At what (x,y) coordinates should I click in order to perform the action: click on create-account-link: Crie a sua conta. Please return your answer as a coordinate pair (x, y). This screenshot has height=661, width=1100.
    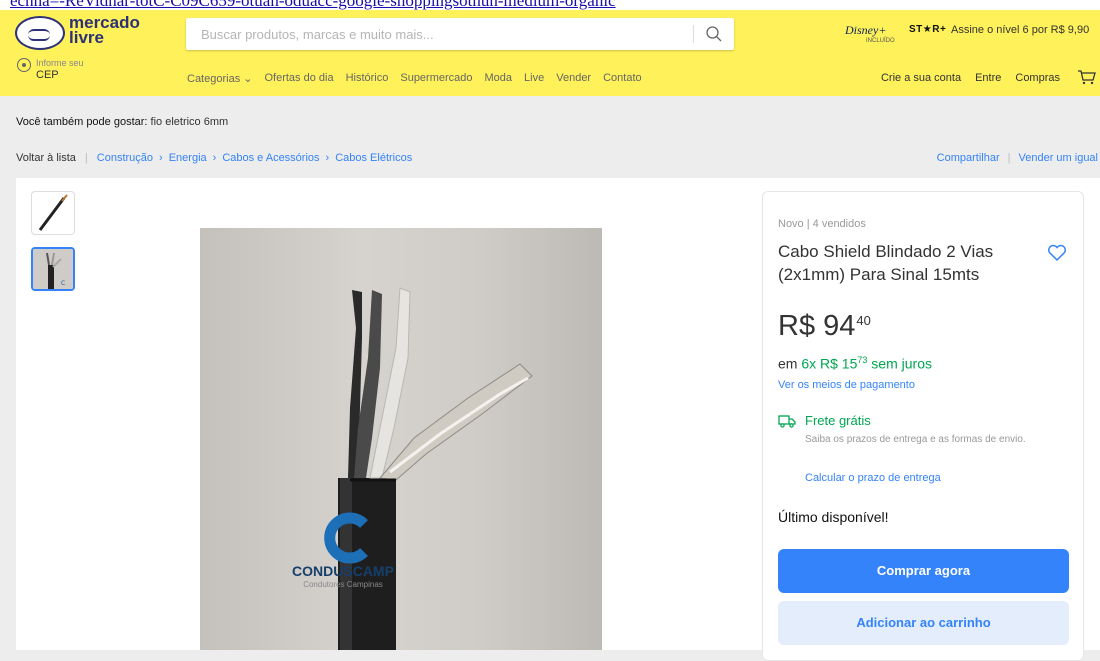
    Looking at the image, I should click on (921, 78).